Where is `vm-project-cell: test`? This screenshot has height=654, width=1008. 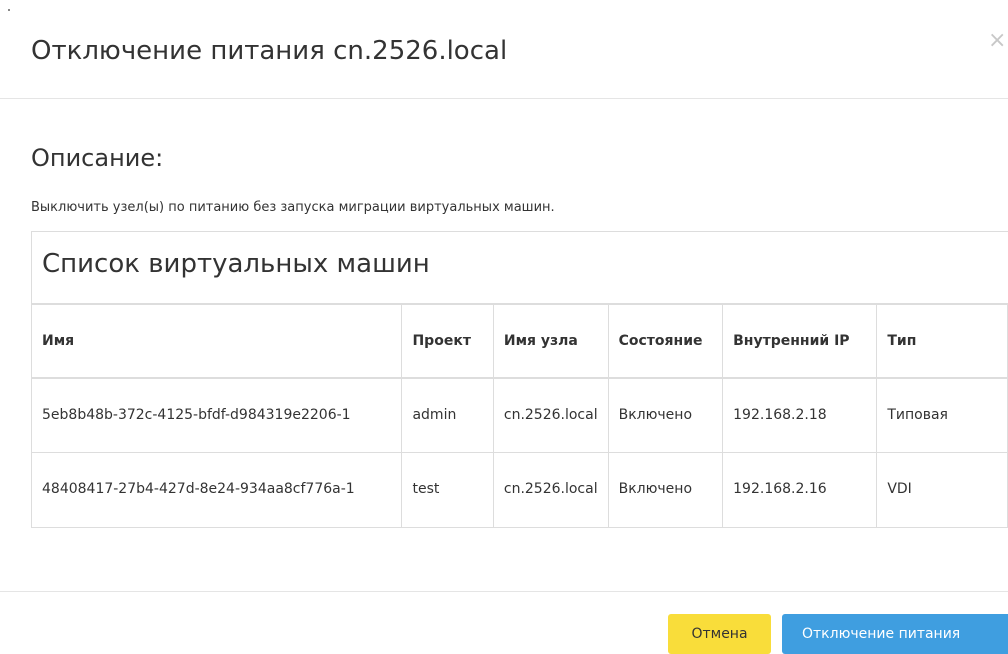
vm-project-cell: test is located at coordinates (447, 489).